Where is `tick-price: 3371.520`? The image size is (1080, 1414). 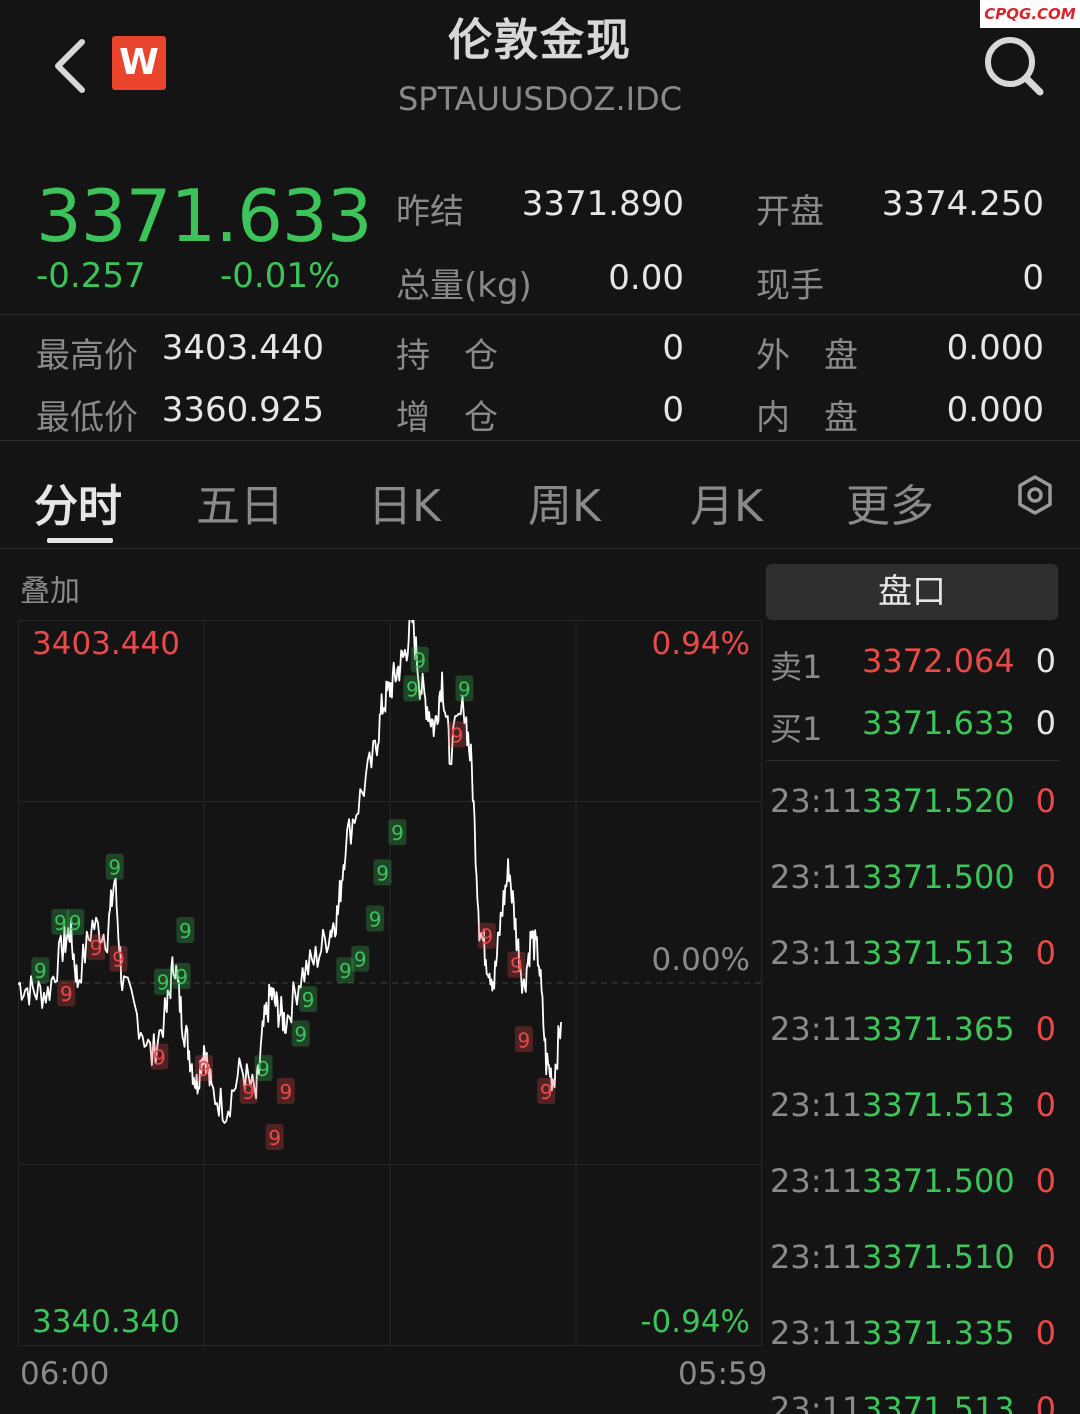 tick-price: 3371.520 is located at coordinates (938, 801).